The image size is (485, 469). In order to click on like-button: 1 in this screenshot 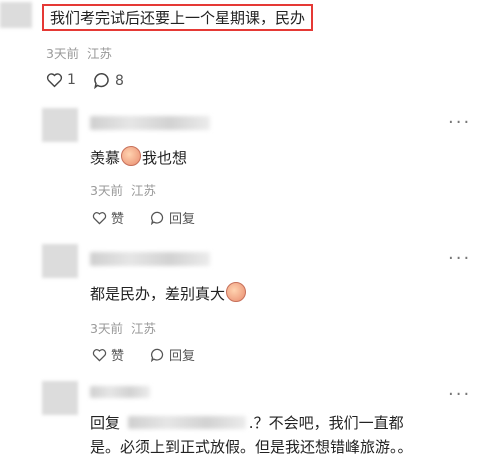, I will do `click(61, 80)`.